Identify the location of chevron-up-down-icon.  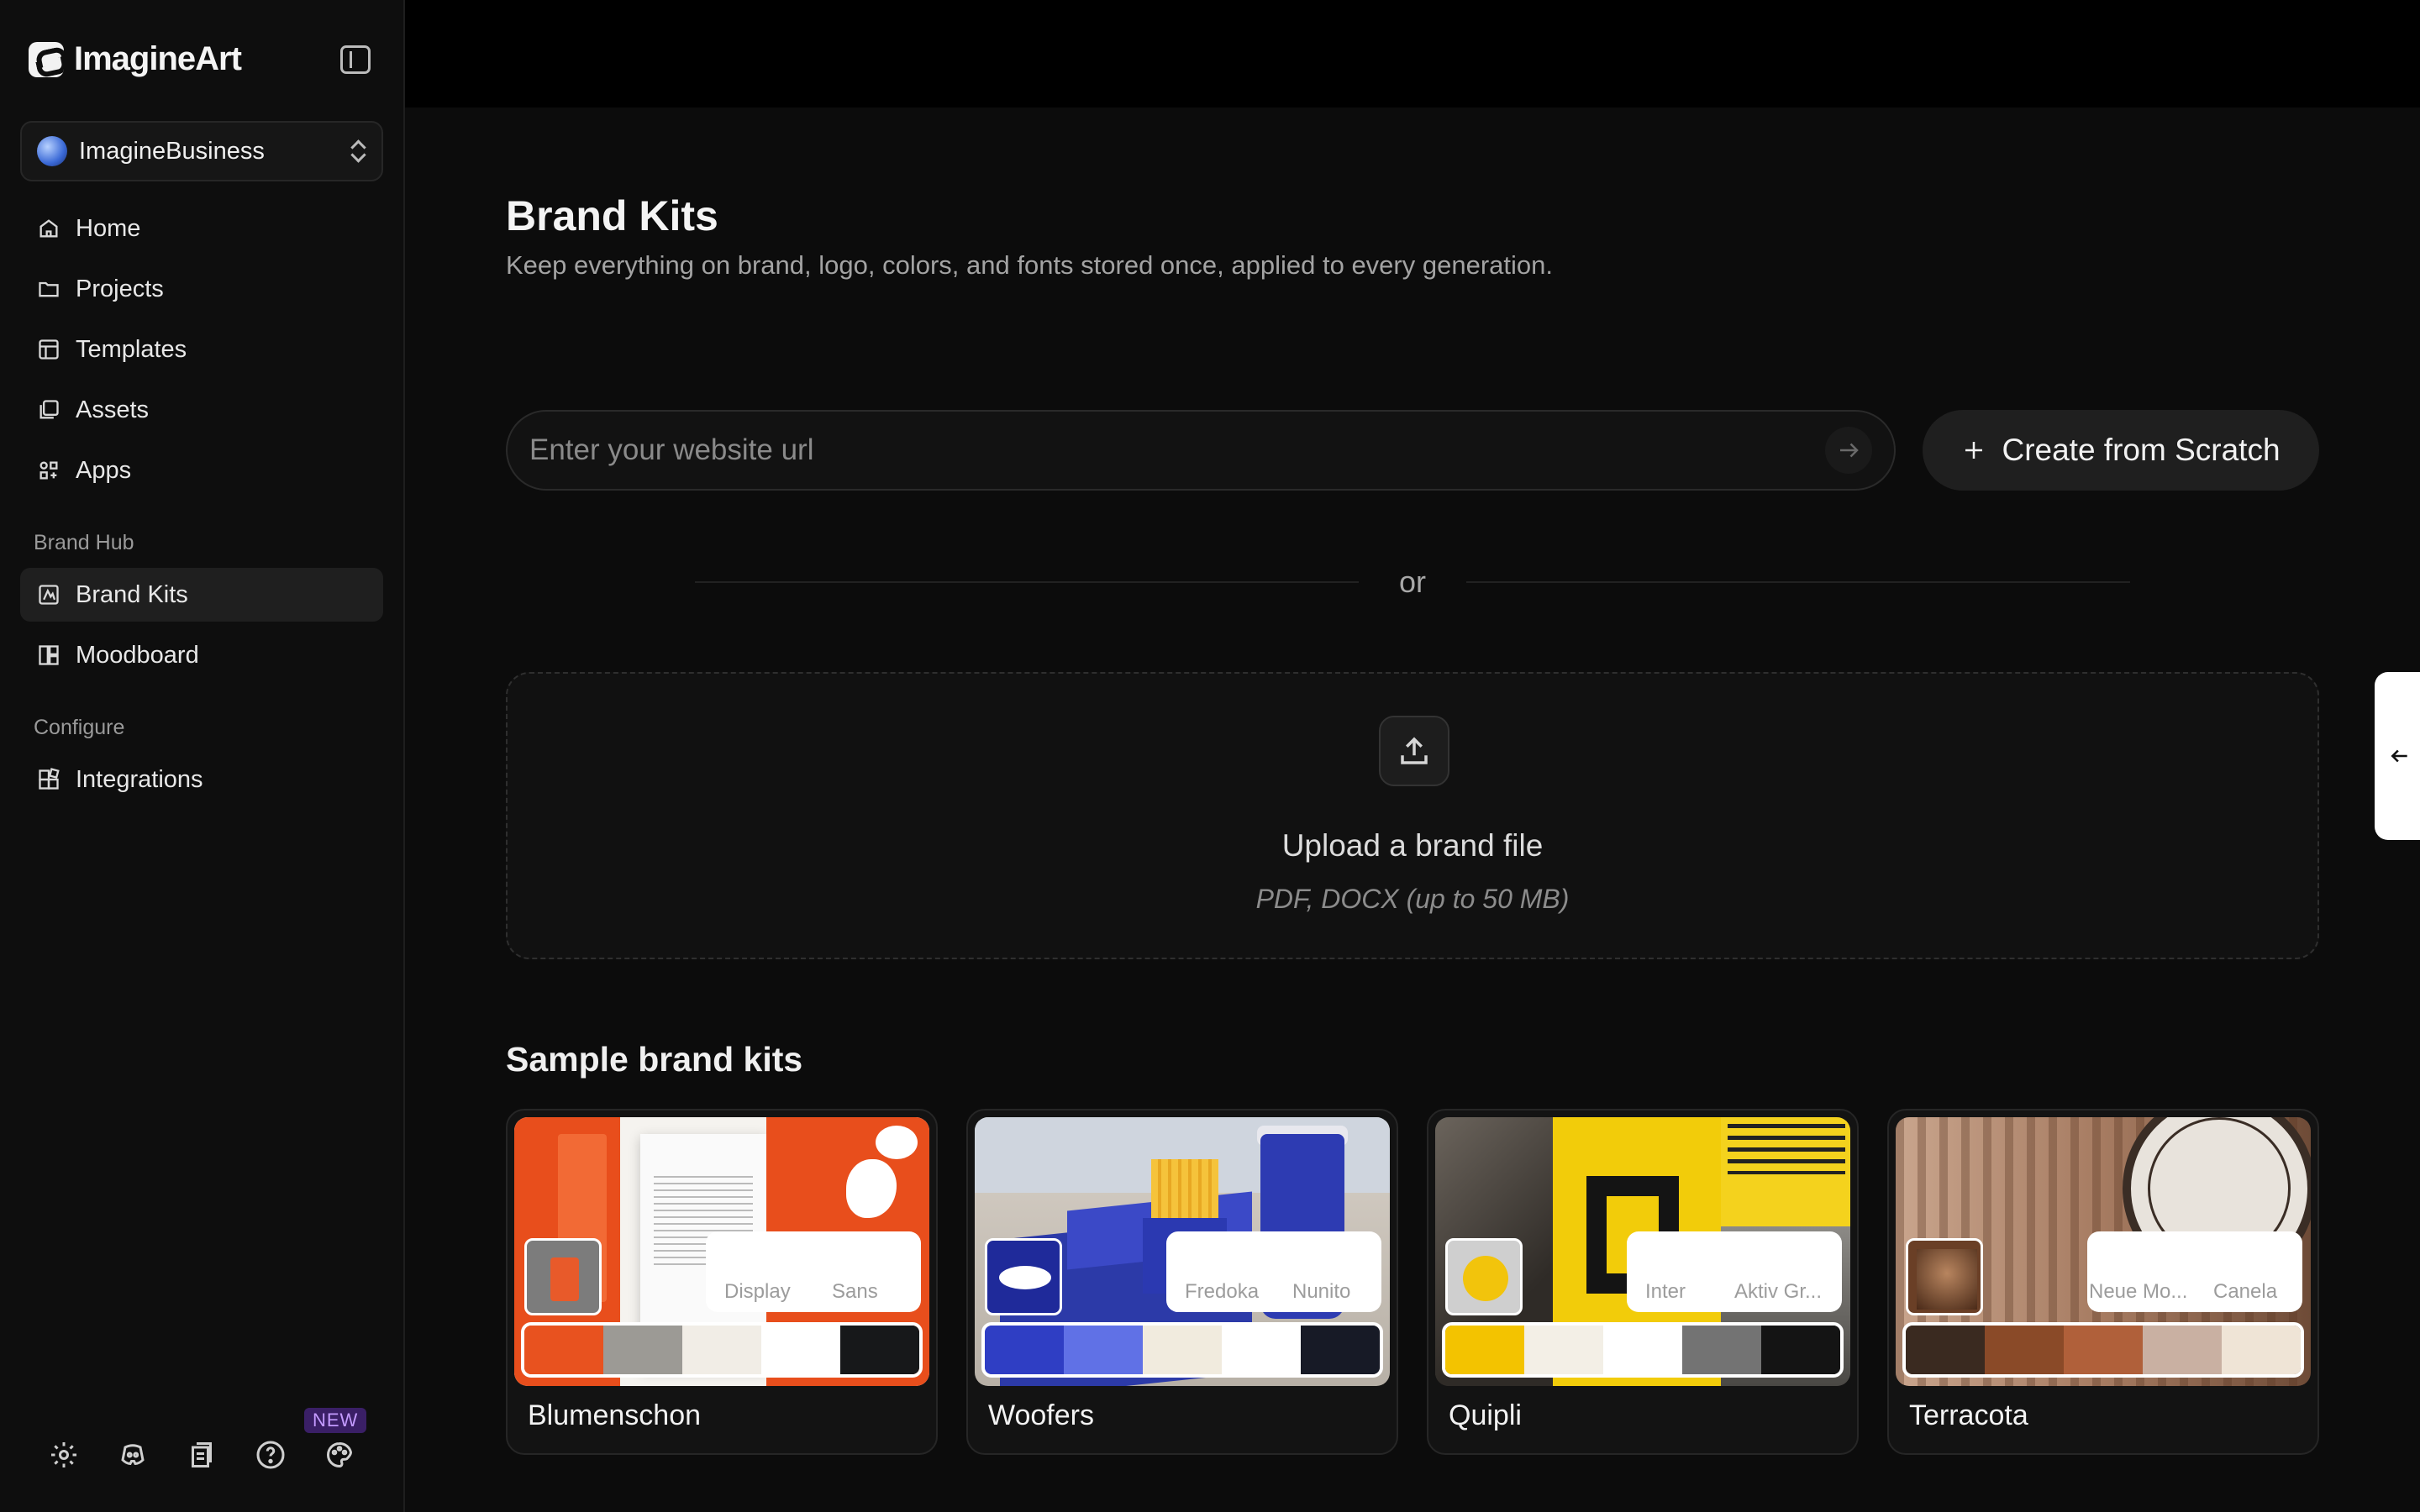
(358, 151).